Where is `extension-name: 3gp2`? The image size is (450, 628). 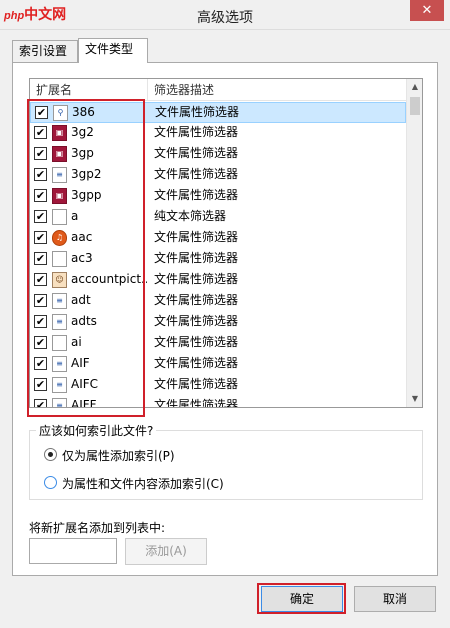
extension-name: 3gp2 is located at coordinates (86, 174).